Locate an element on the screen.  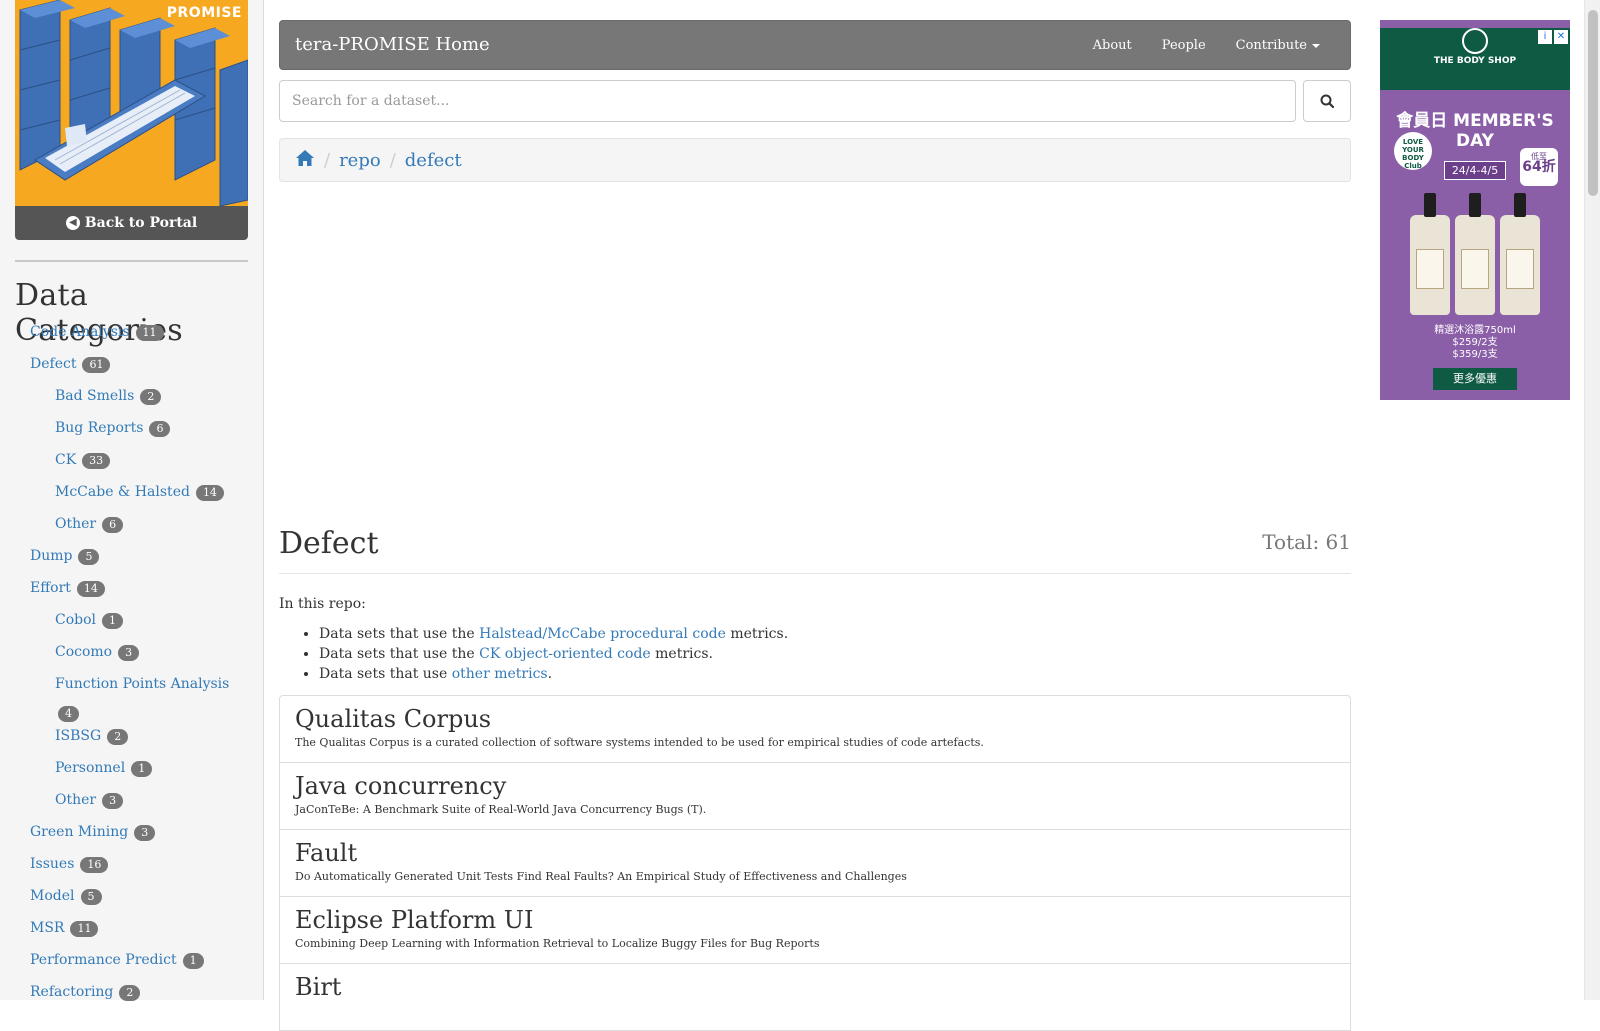
category-item: Personnel 1 is located at coordinates (132, 774).